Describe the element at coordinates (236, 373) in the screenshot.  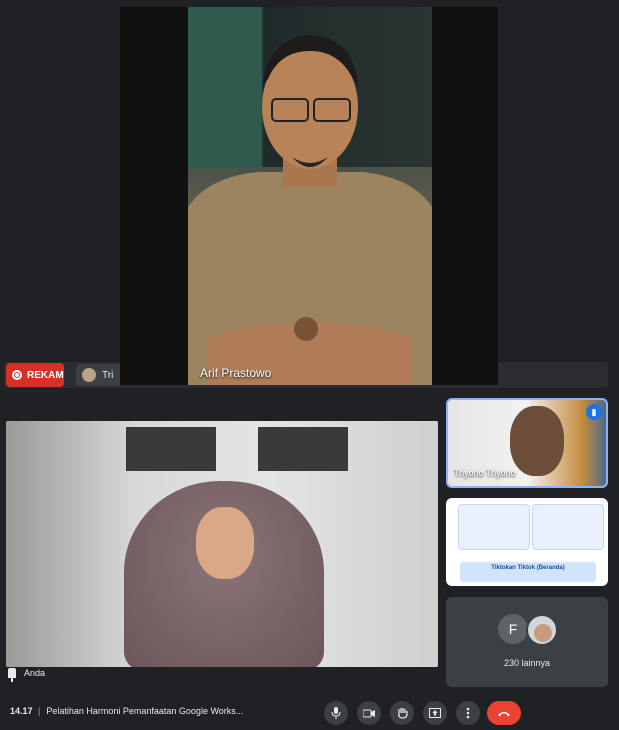
I see `pinned-participant-name: Arif Prastowo` at that location.